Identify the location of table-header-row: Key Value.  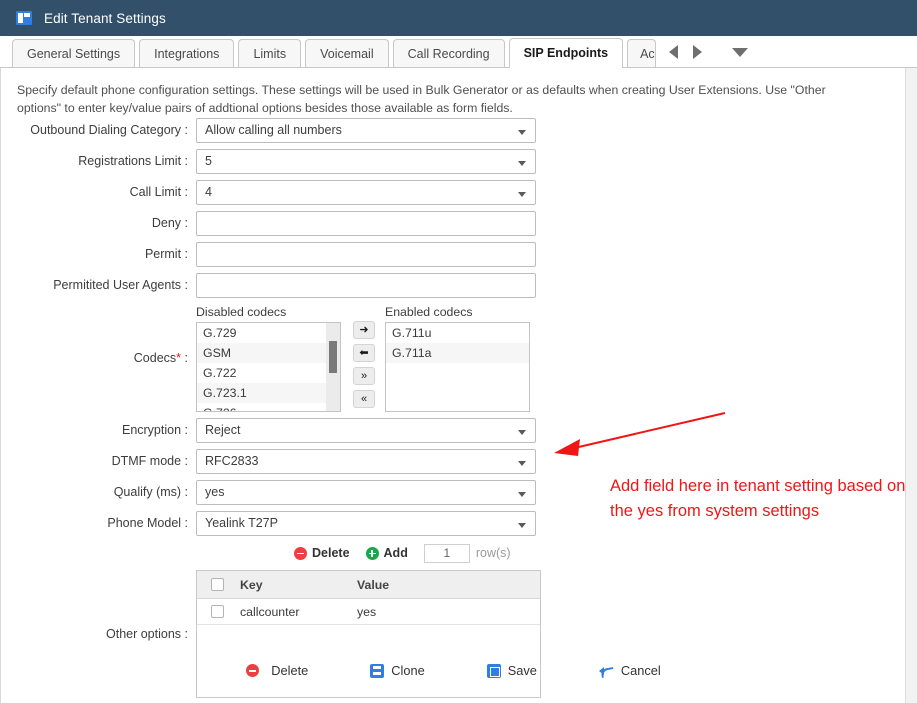
(368, 585).